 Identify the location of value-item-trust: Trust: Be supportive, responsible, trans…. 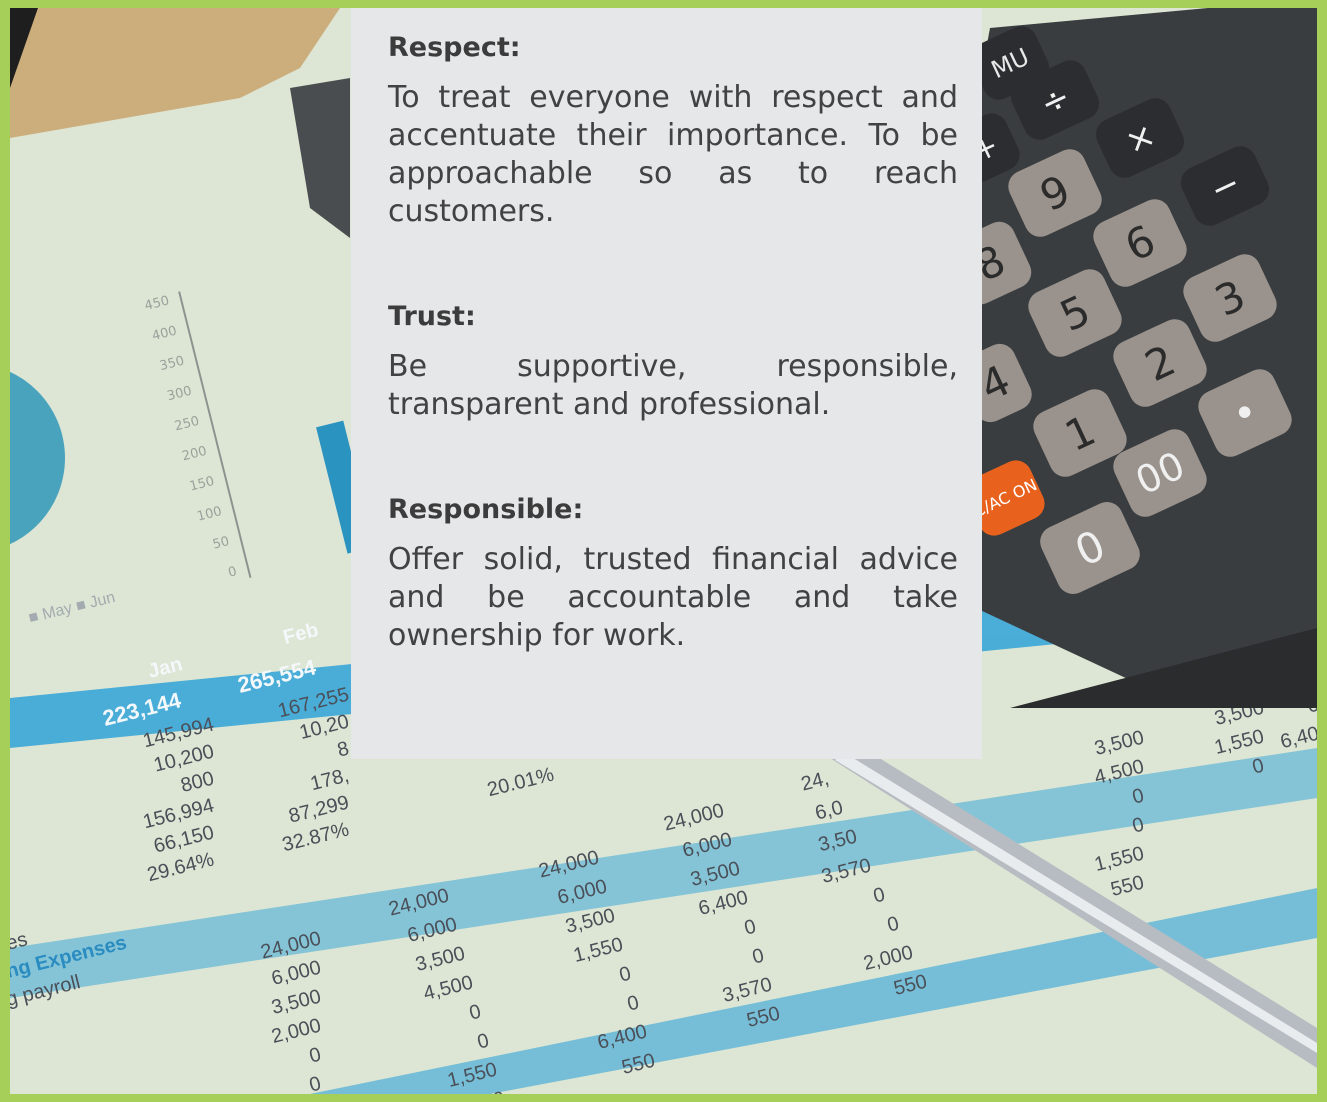
(673, 362).